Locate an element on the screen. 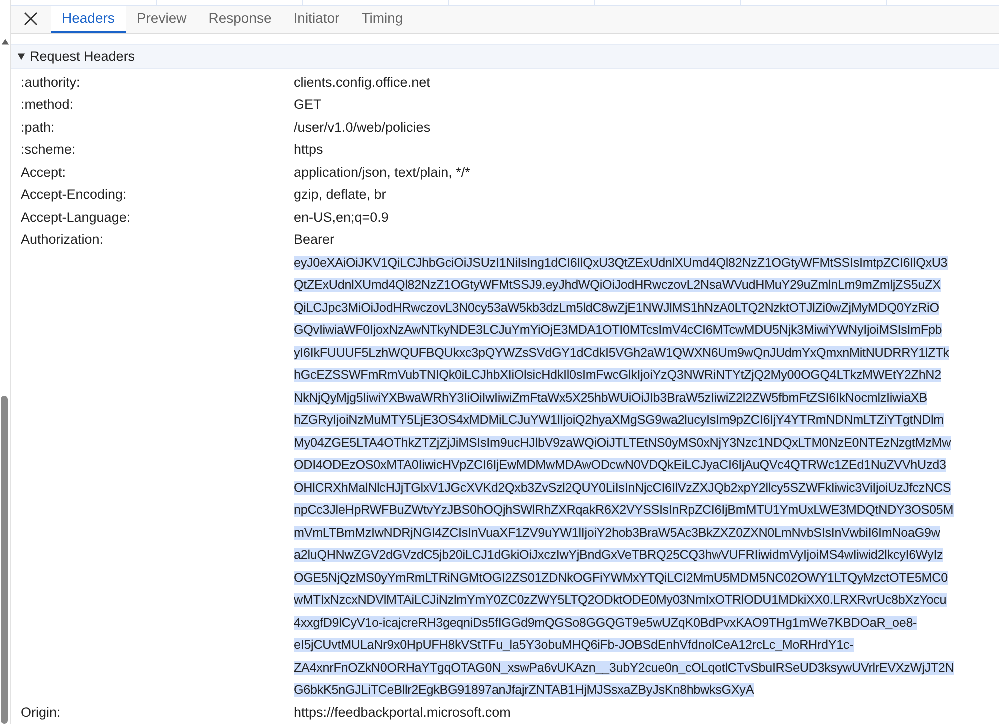 Image resolution: width=999 pixels, height=724 pixels. header-name: :authority: is located at coordinates (51, 83).